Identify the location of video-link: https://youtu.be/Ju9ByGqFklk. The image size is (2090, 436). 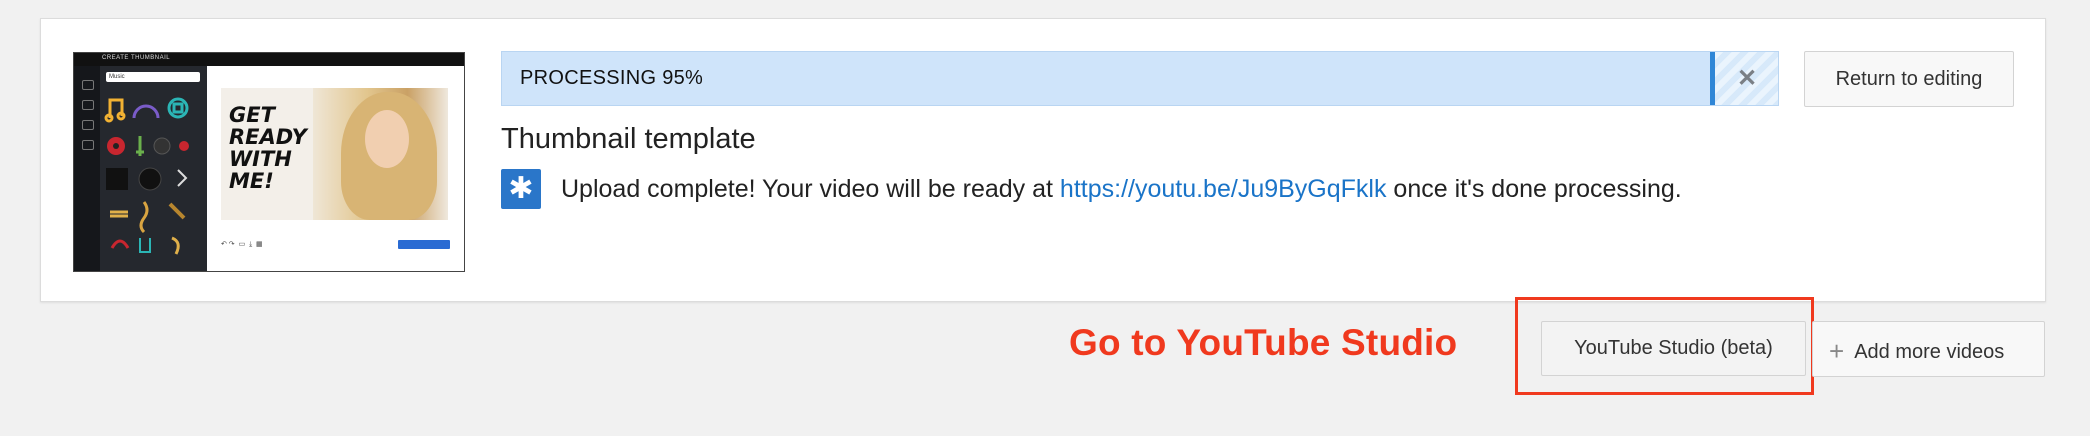
(1223, 189).